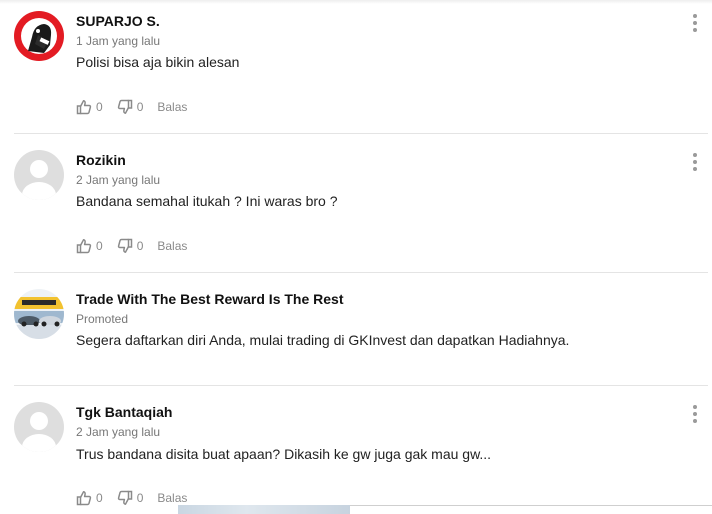 This screenshot has width=712, height=514. I want to click on comment-author: SUPARJO S., so click(118, 21).